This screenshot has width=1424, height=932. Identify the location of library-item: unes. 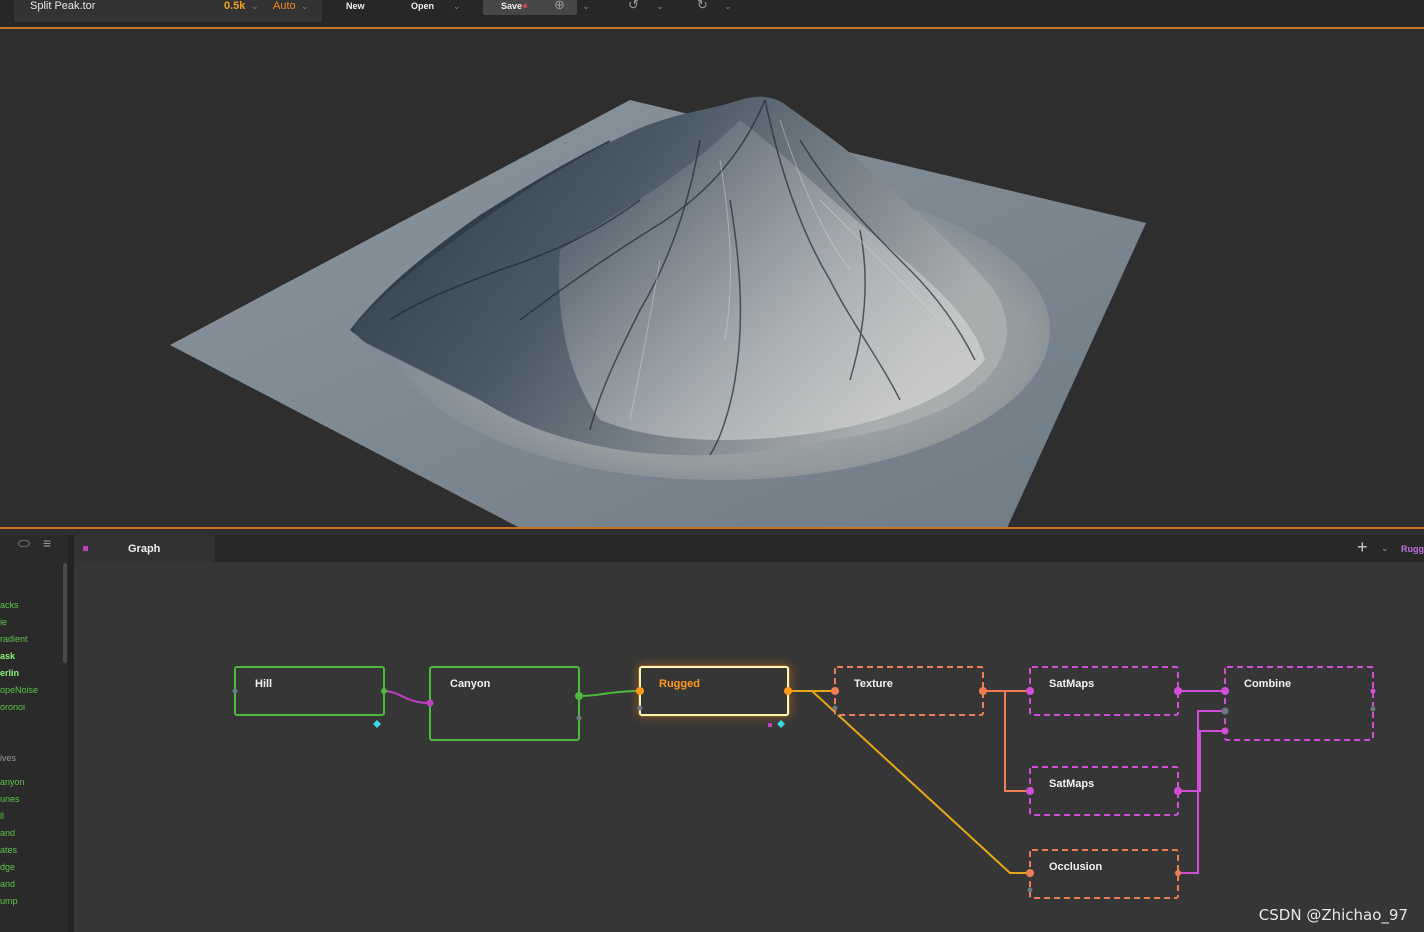
(10, 799).